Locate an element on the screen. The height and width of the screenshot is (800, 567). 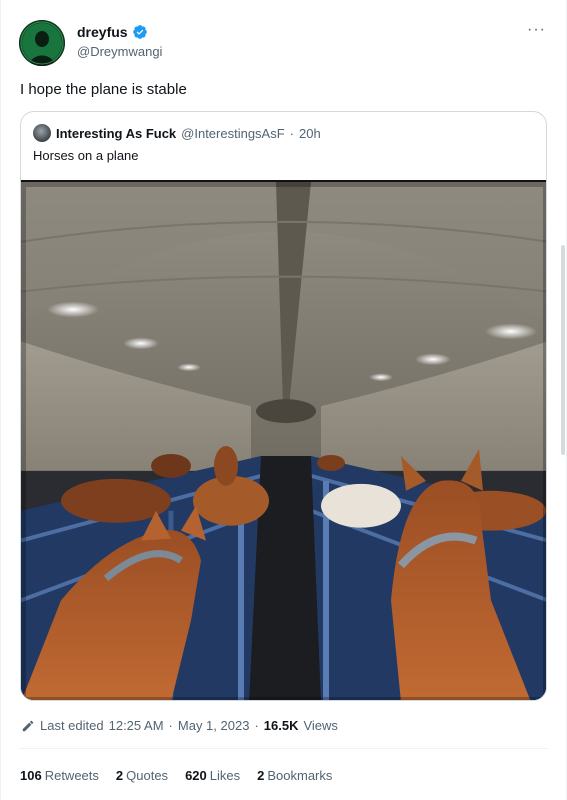
author-name-row: dreyfus is located at coordinates (112, 32).